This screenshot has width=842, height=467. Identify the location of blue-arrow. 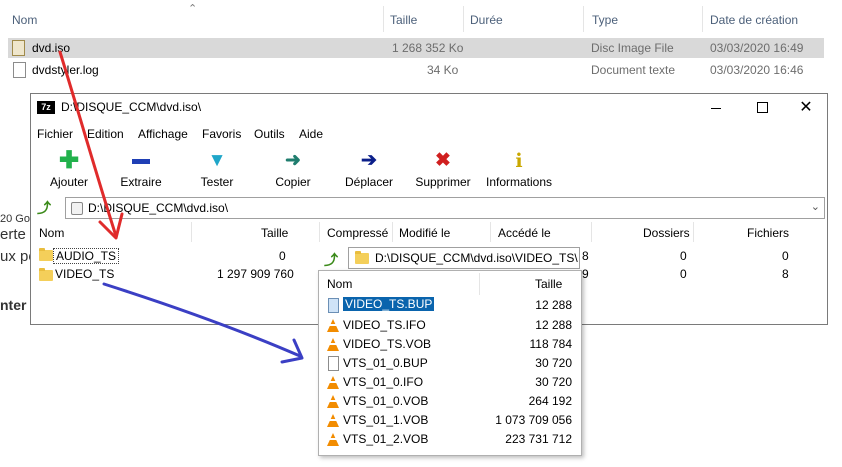
(203, 323).